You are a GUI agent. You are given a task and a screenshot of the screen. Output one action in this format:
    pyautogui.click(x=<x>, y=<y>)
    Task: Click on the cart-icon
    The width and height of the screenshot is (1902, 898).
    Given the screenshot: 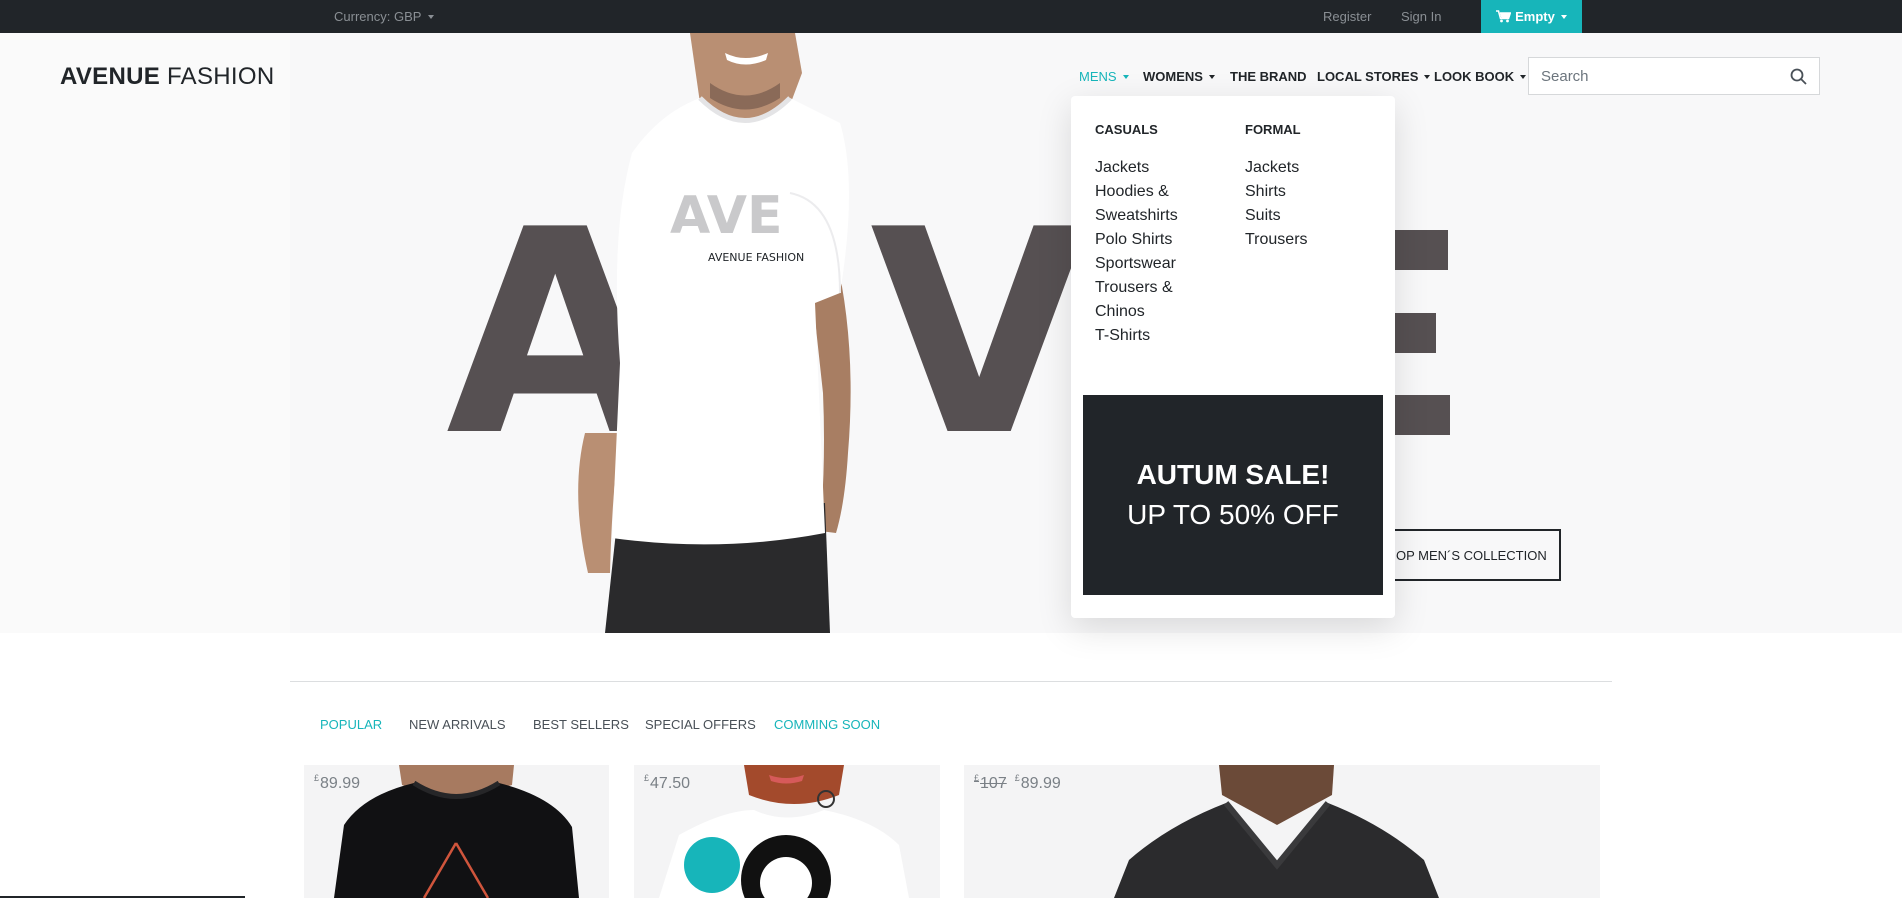 What is the action you would take?
    pyautogui.click(x=1504, y=16)
    